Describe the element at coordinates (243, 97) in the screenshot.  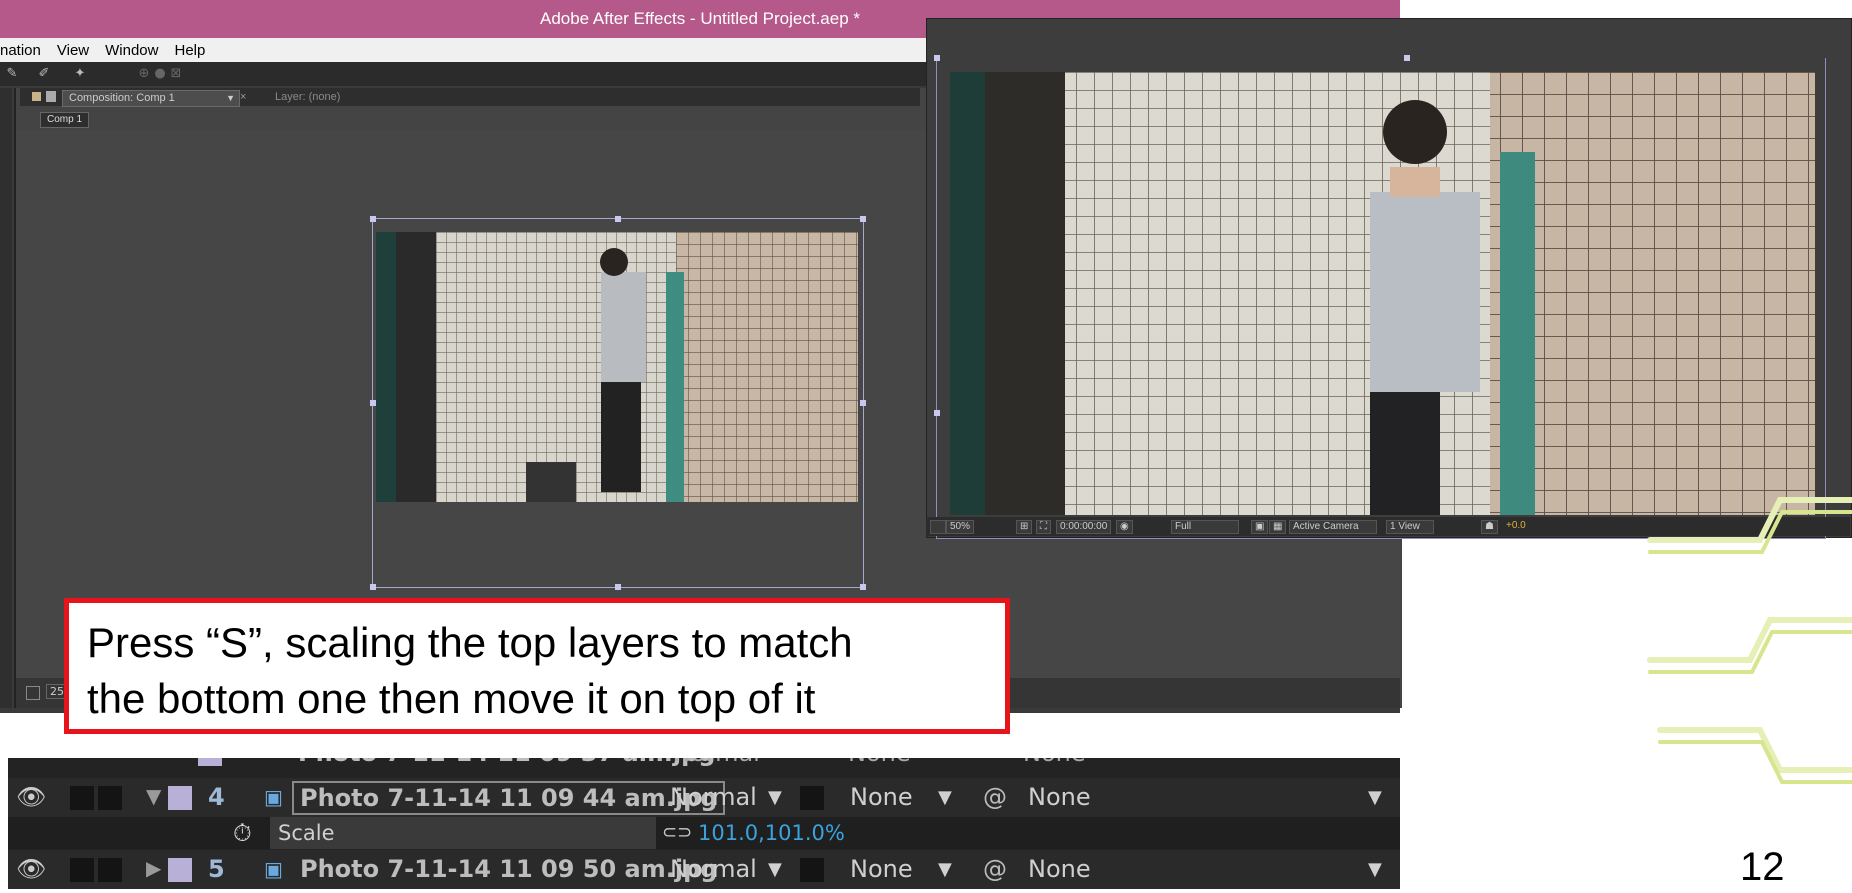
I see `close-tab-icon: ×` at that location.